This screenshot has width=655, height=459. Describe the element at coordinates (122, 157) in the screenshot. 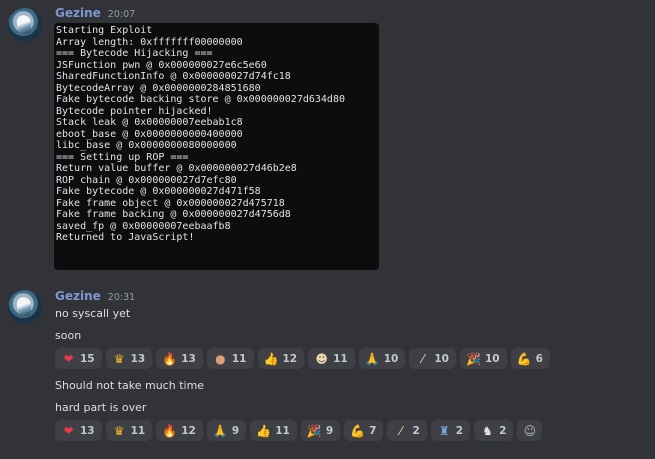

I see `code-line: === Setting up ROP ===` at that location.